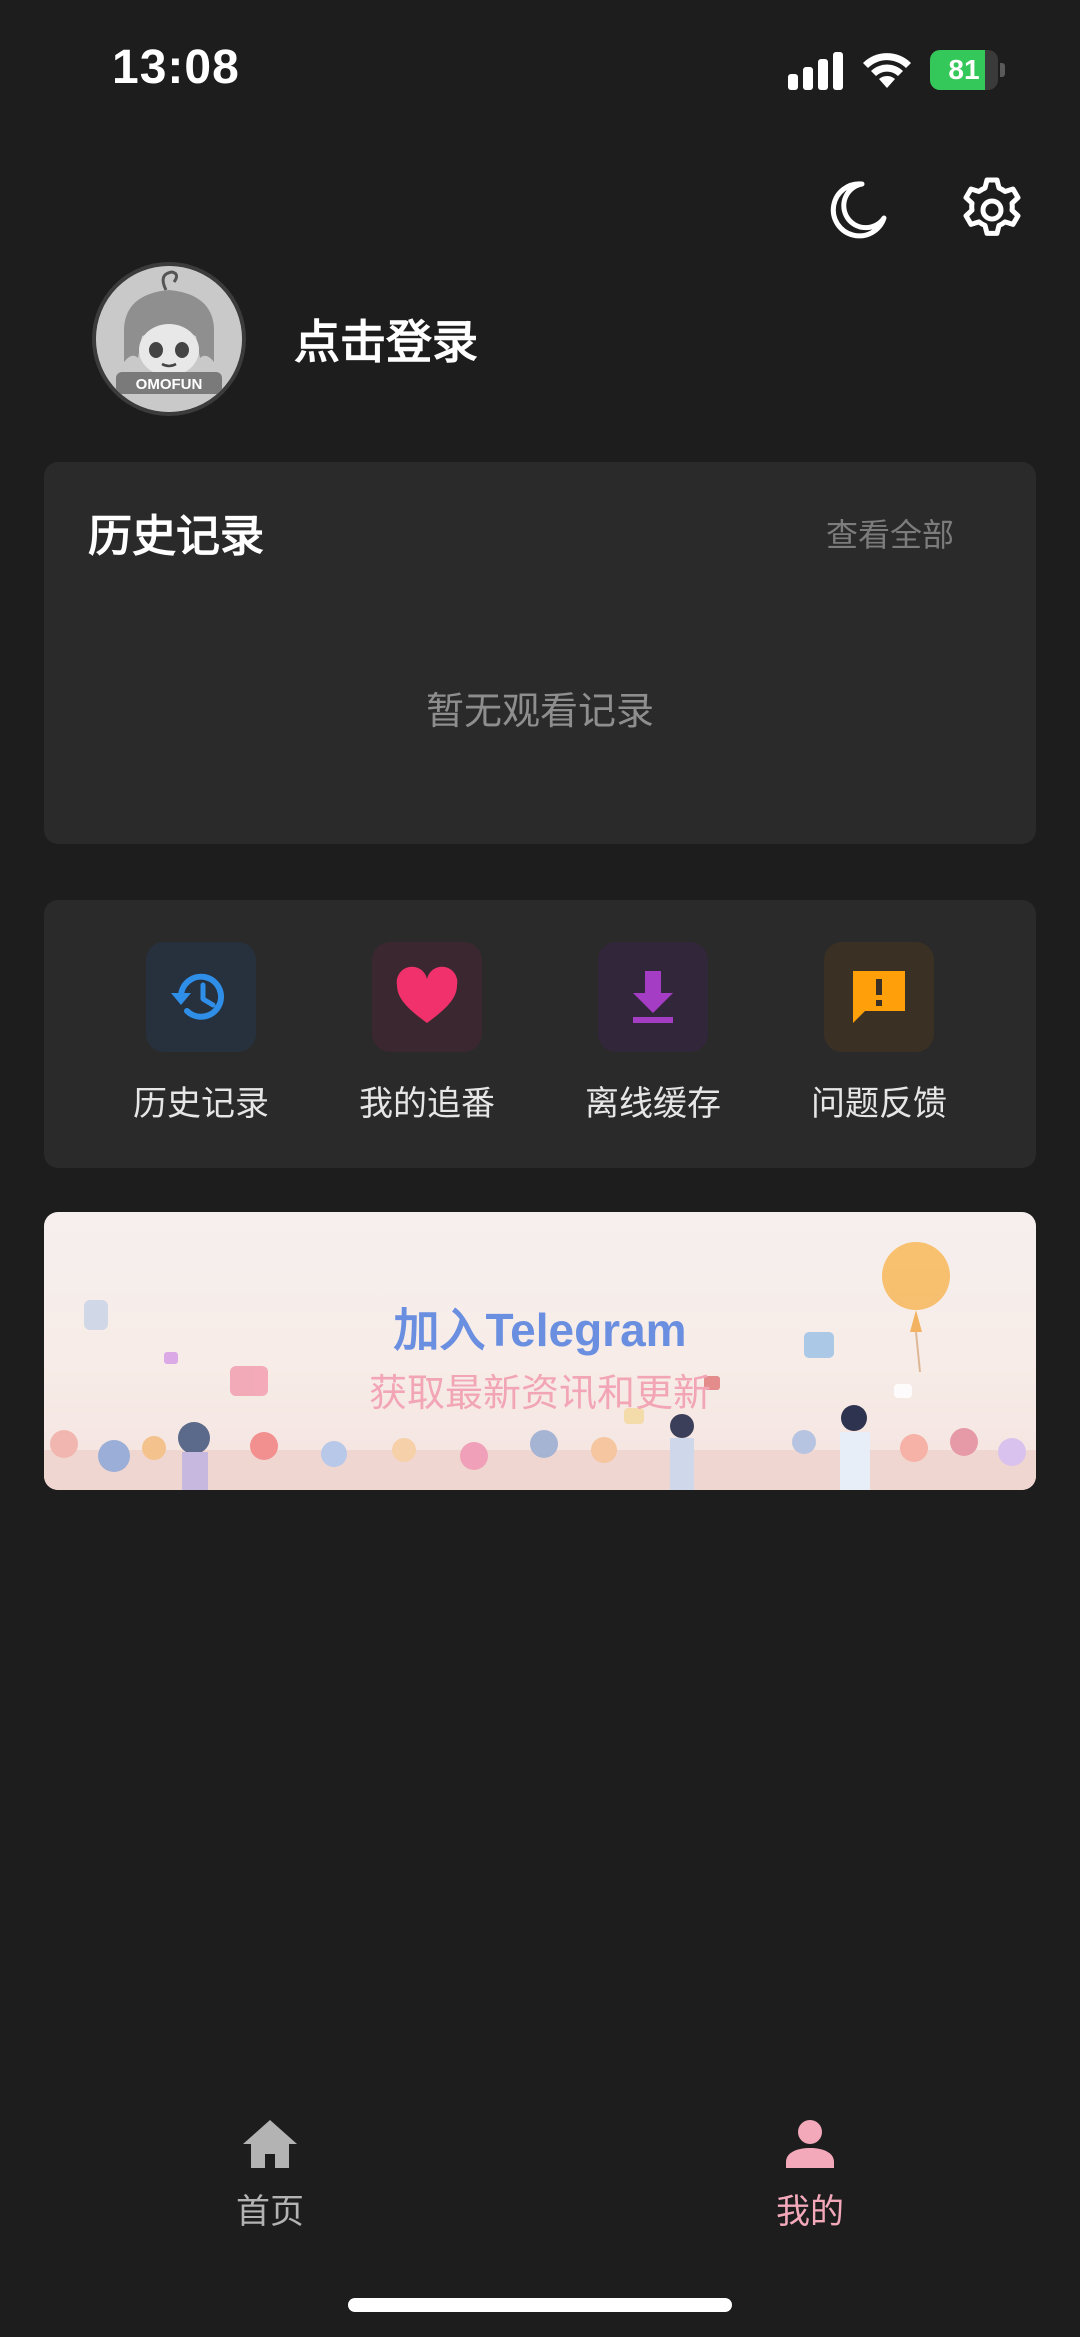 Image resolution: width=1080 pixels, height=2337 pixels. Describe the element at coordinates (176, 67) in the screenshot. I see `status-time: 13:08` at that location.